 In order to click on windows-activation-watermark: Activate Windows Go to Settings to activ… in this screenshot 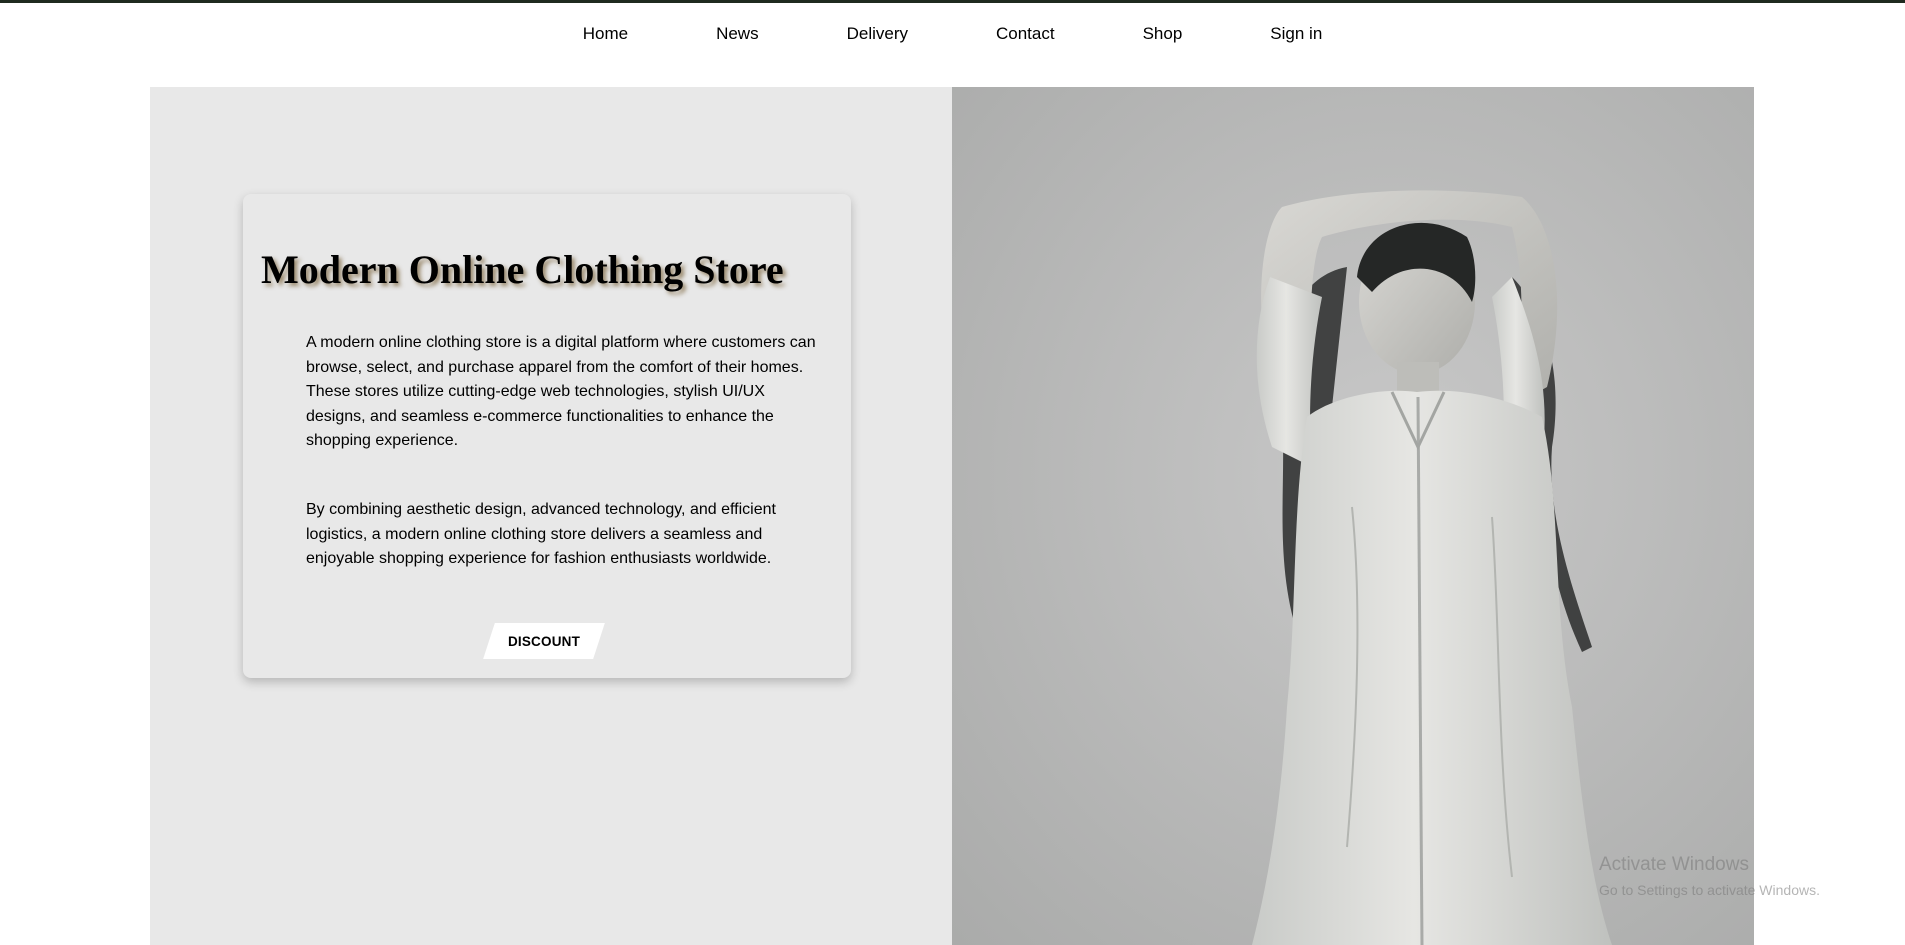, I will do `click(1709, 876)`.